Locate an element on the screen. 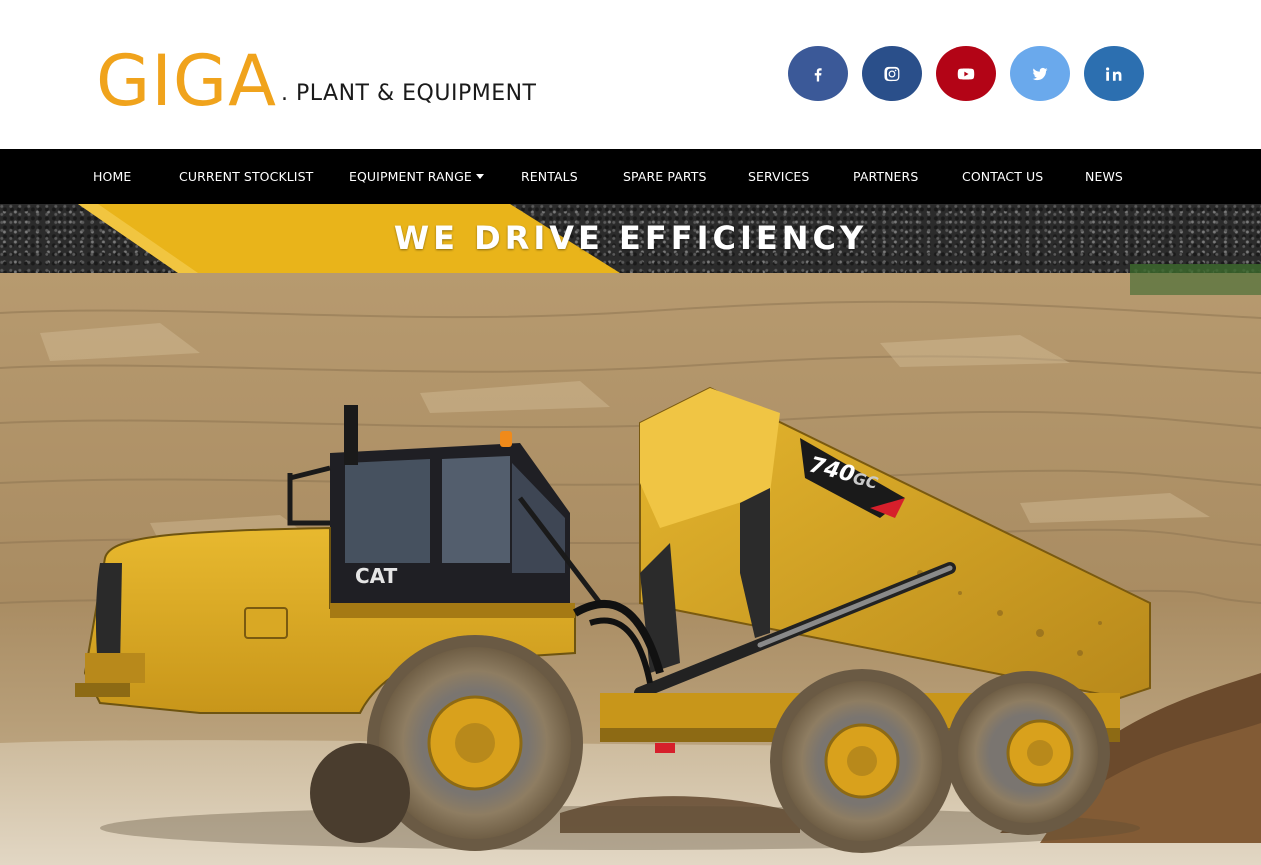  linkedin-button is located at coordinates (1114, 73).